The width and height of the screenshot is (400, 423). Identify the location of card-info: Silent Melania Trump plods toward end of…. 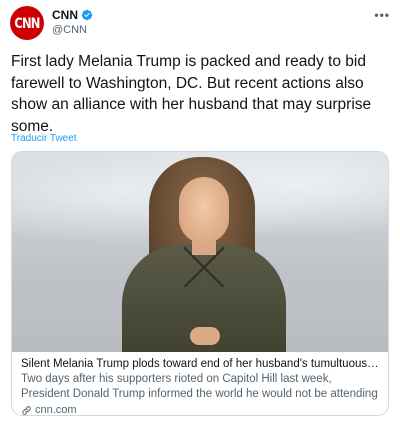
(200, 384).